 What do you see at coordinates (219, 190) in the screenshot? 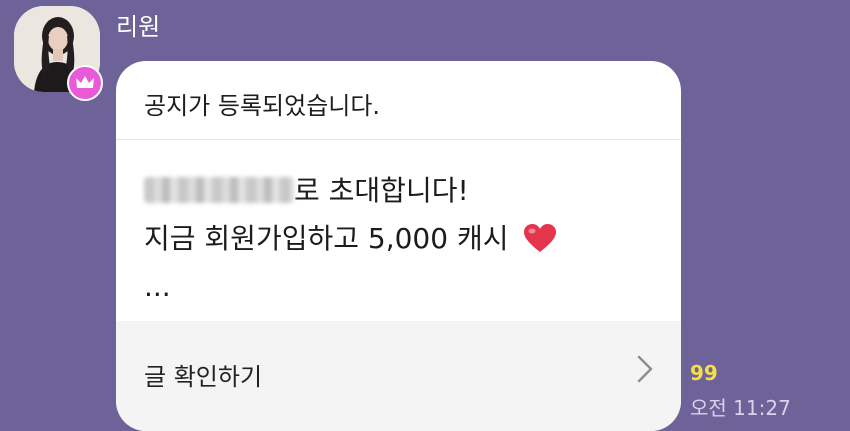
I see `blurred-text` at bounding box center [219, 190].